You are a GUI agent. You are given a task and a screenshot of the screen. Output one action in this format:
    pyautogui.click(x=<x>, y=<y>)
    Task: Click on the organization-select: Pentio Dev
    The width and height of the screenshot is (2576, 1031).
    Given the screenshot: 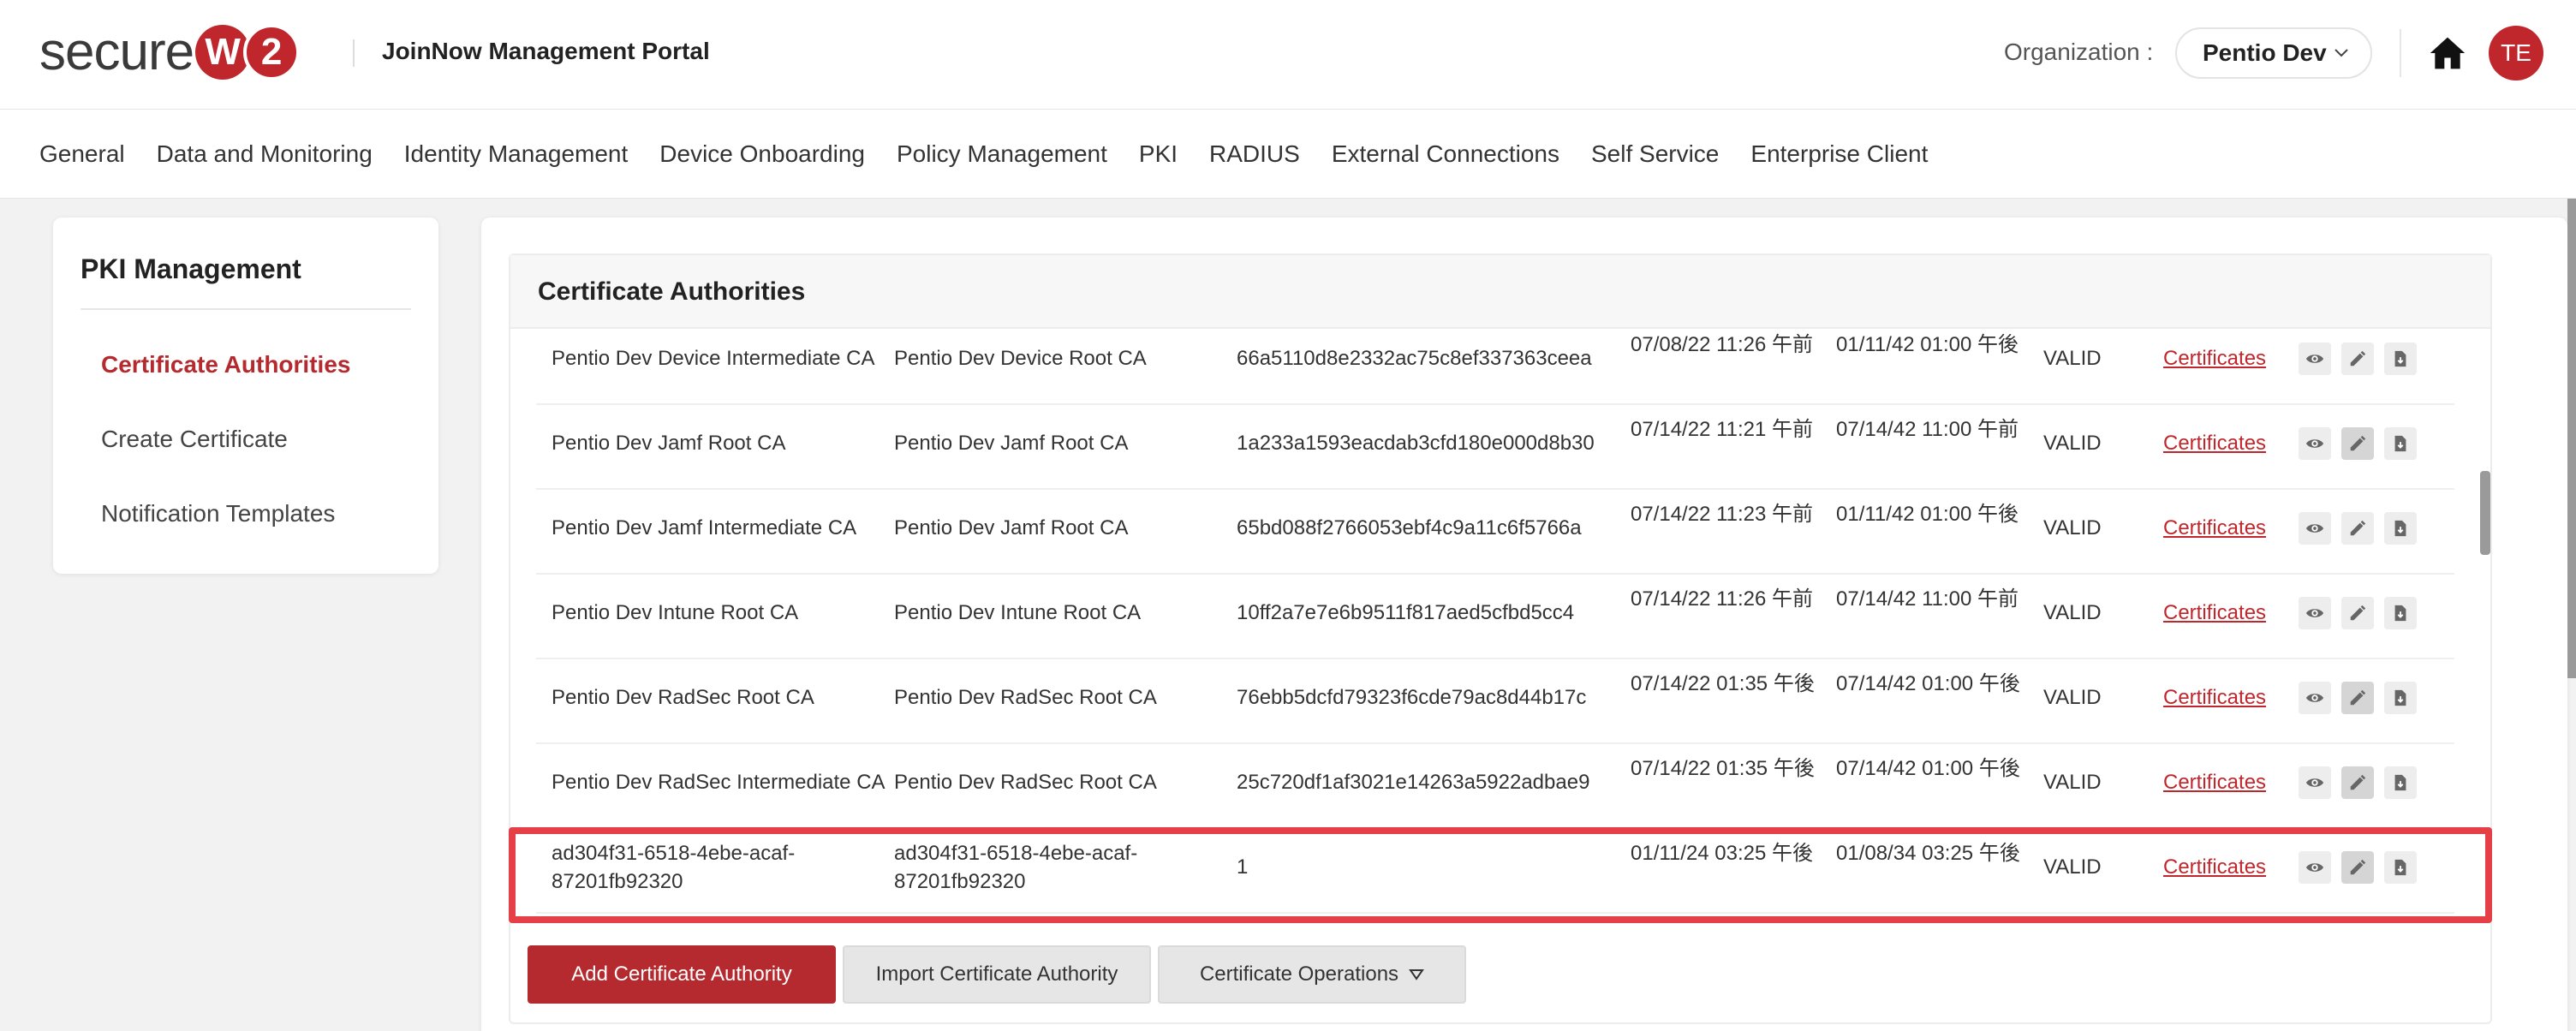 What is the action you would take?
    pyautogui.click(x=2273, y=53)
    